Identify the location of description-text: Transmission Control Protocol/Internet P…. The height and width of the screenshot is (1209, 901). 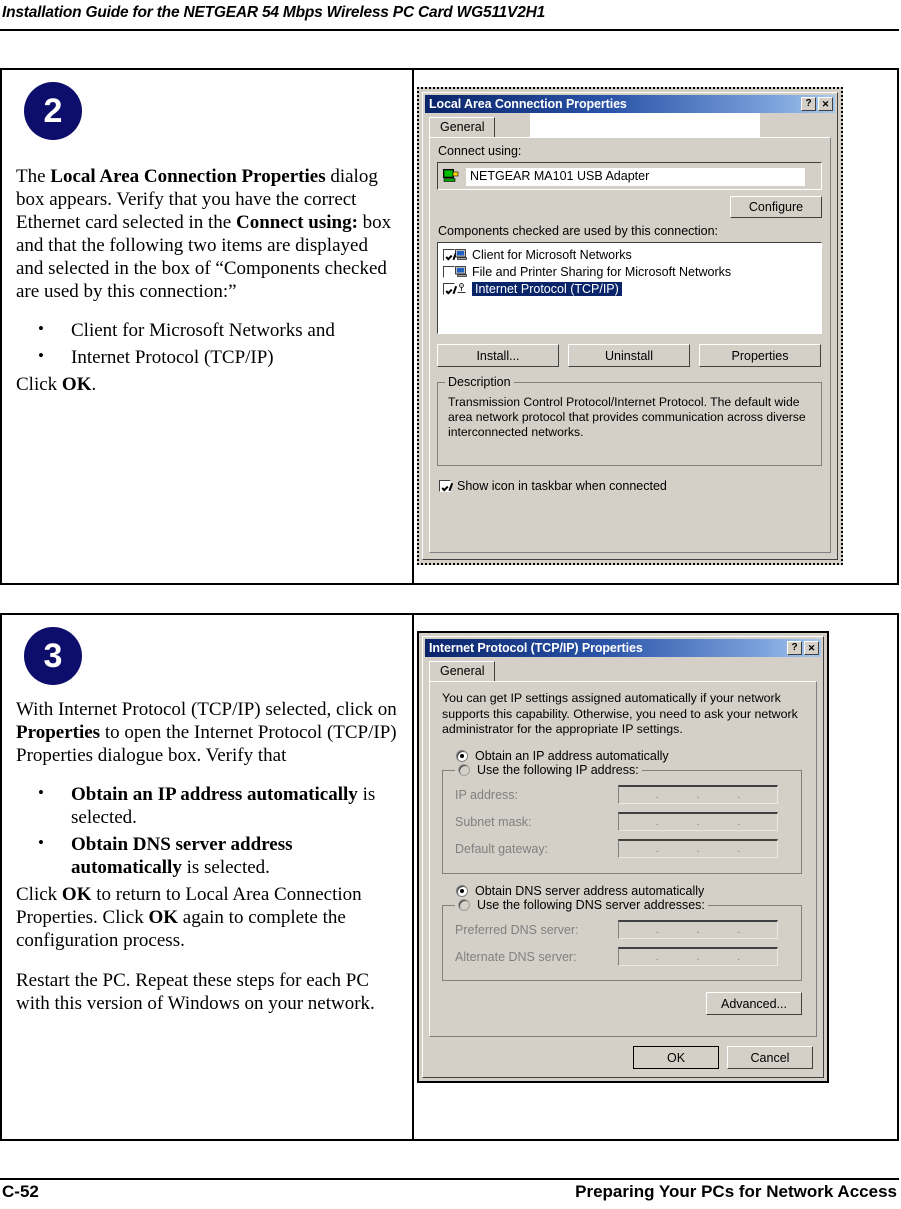
(627, 417).